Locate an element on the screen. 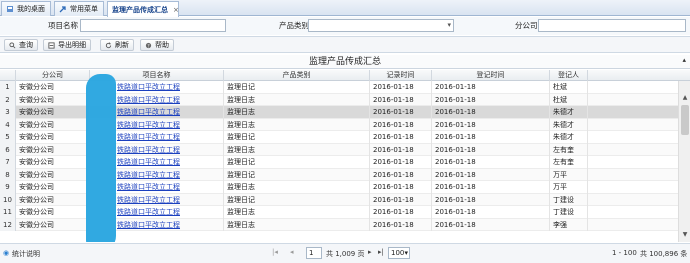 This screenshot has width=690, height=263. range-text: 1 - 100 is located at coordinates (624, 253).